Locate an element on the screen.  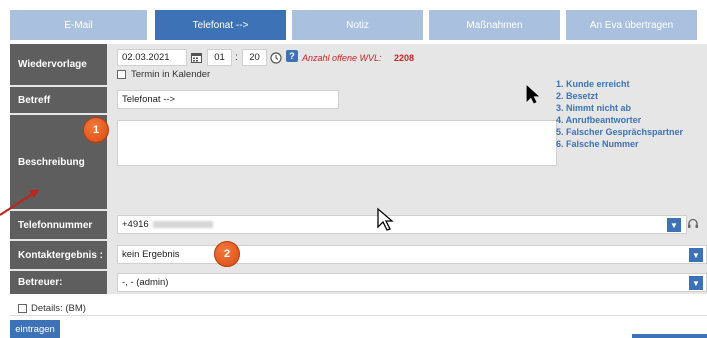
option-item: 4. Anrufbeantworter is located at coordinates (619, 120).